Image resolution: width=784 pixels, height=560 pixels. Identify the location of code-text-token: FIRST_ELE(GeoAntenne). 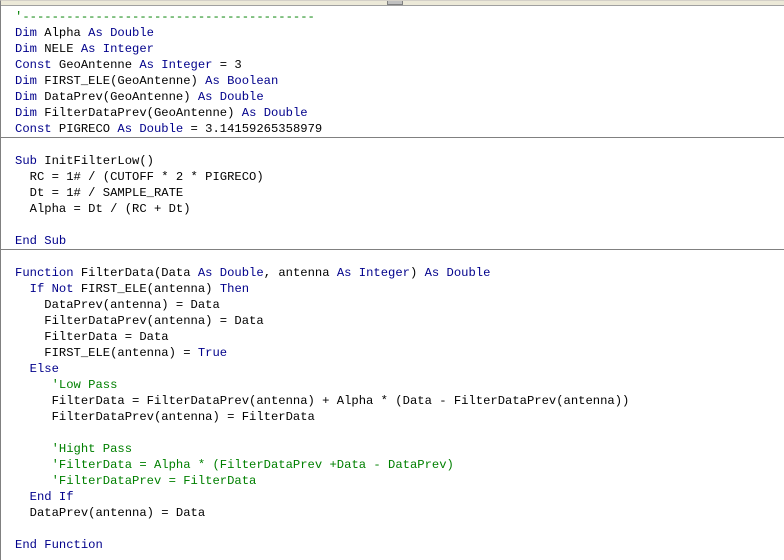
(121, 81).